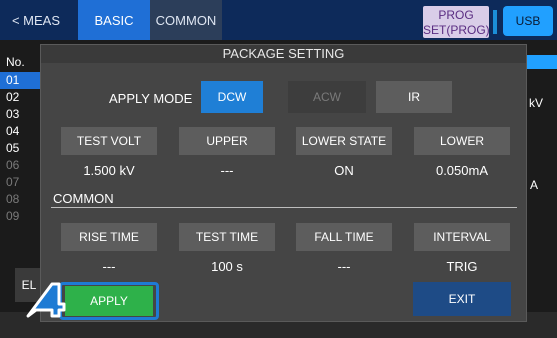 Image resolution: width=557 pixels, height=338 pixels. Describe the element at coordinates (20, 80) in the screenshot. I see `list-item: 01` at that location.